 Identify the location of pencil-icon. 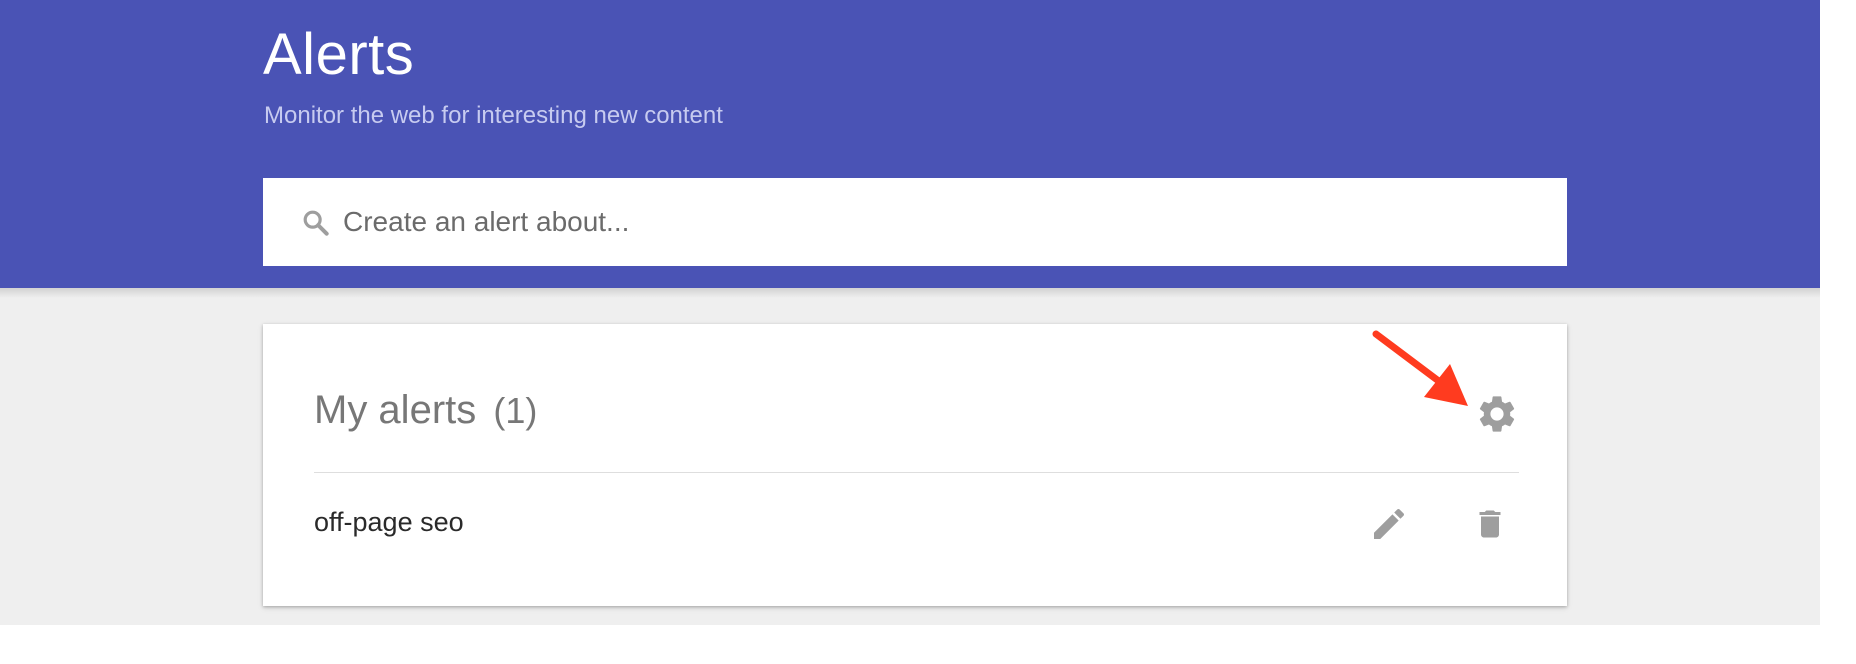
(1389, 524).